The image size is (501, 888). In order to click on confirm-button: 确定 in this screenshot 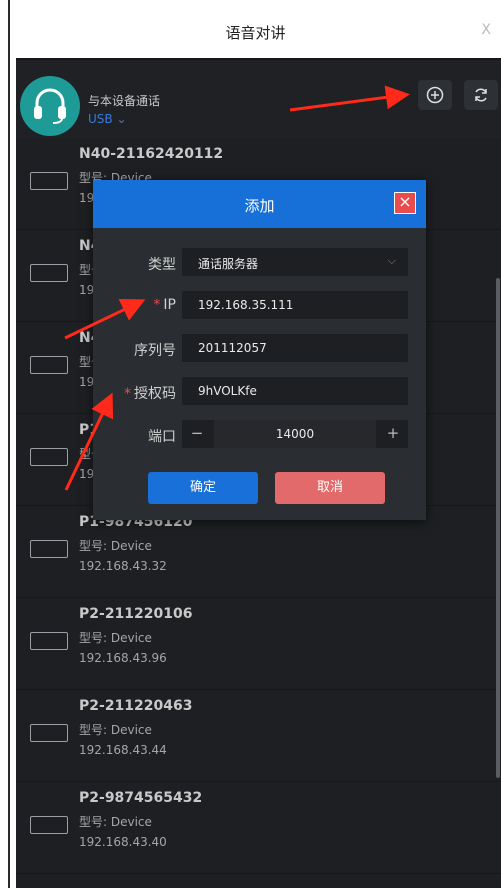, I will do `click(203, 488)`.